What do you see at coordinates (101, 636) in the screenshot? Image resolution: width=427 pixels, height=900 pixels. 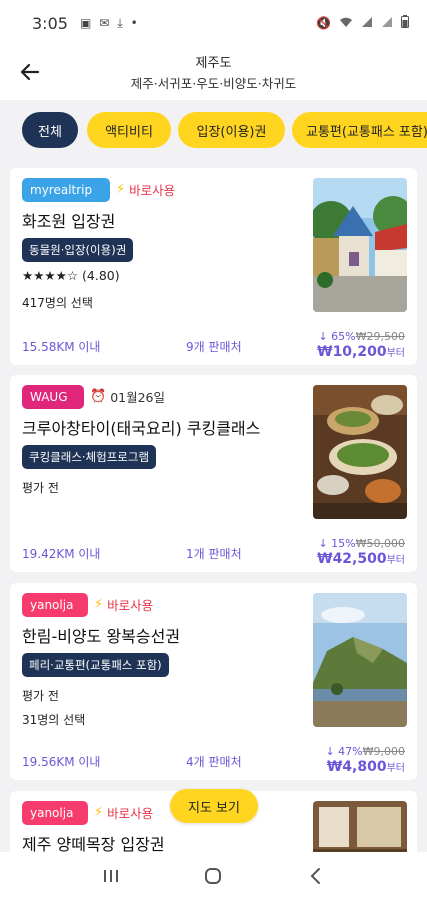 I see `product-title: 한림-비양도 왕복승선권` at bounding box center [101, 636].